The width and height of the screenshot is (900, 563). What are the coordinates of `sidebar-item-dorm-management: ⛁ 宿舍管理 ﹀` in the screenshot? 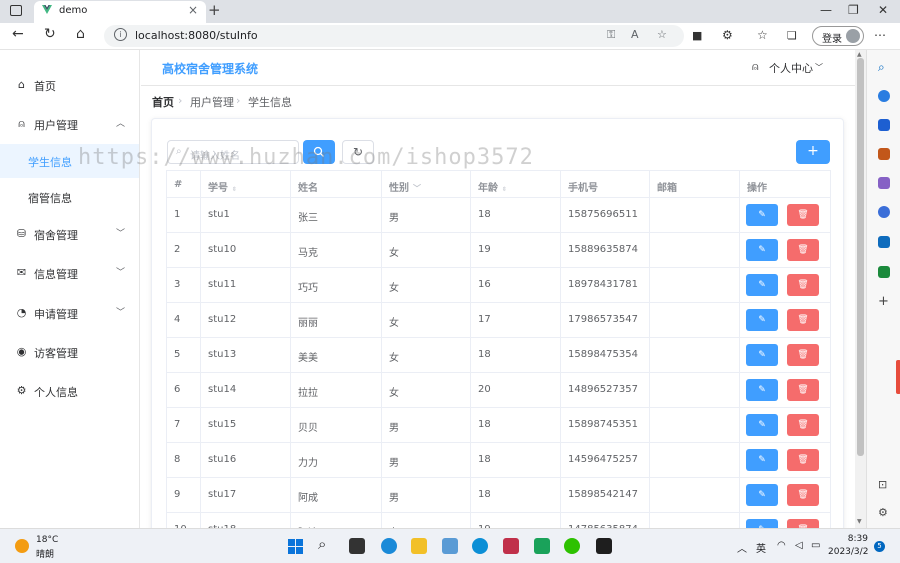 It's located at (69, 234).